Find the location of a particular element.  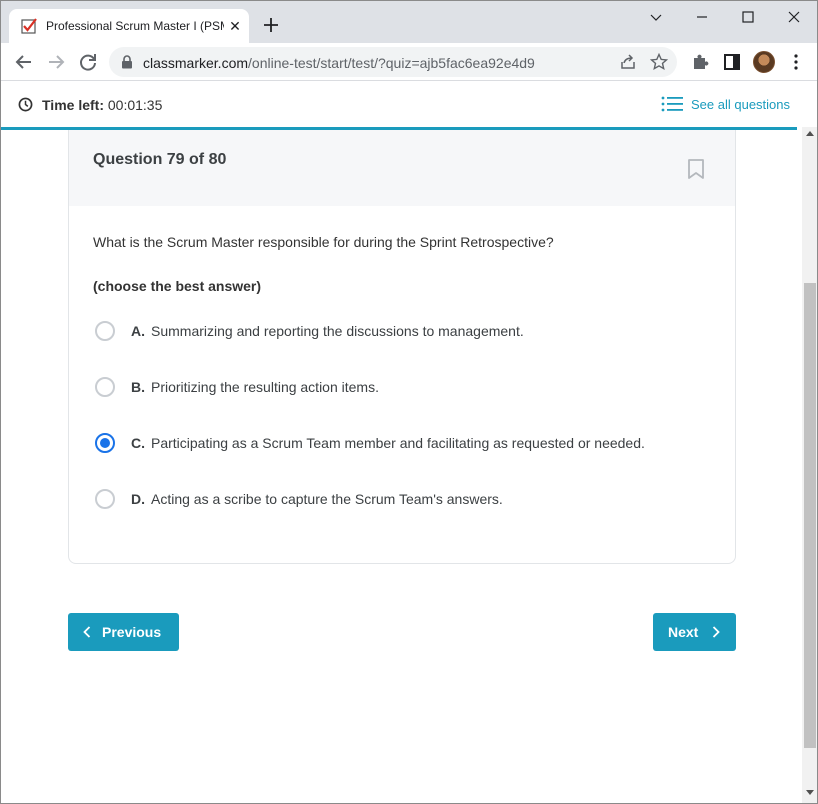

next-button: Next is located at coordinates (694, 632).